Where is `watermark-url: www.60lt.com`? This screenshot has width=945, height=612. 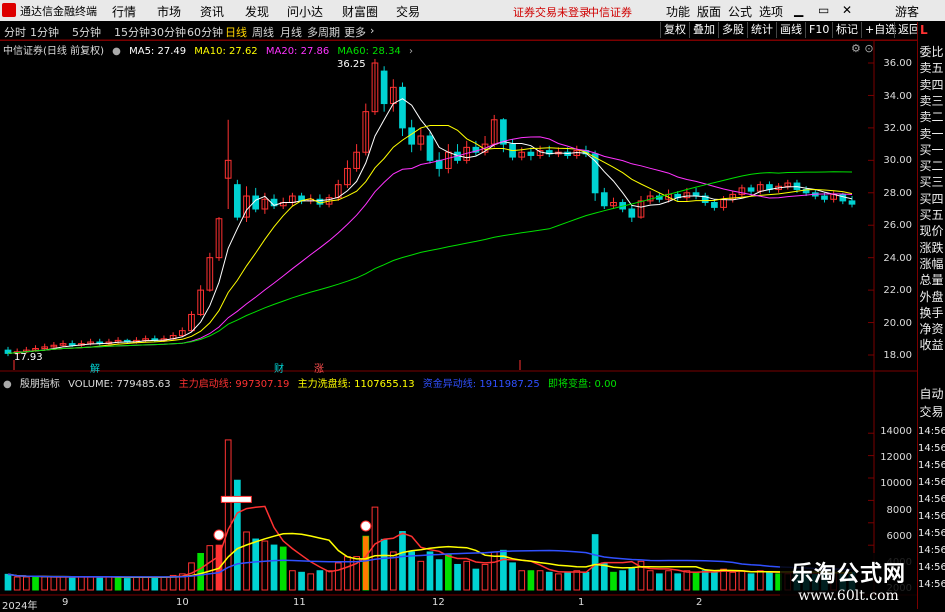
watermark-url: www.60lt.com is located at coordinates (848, 596).